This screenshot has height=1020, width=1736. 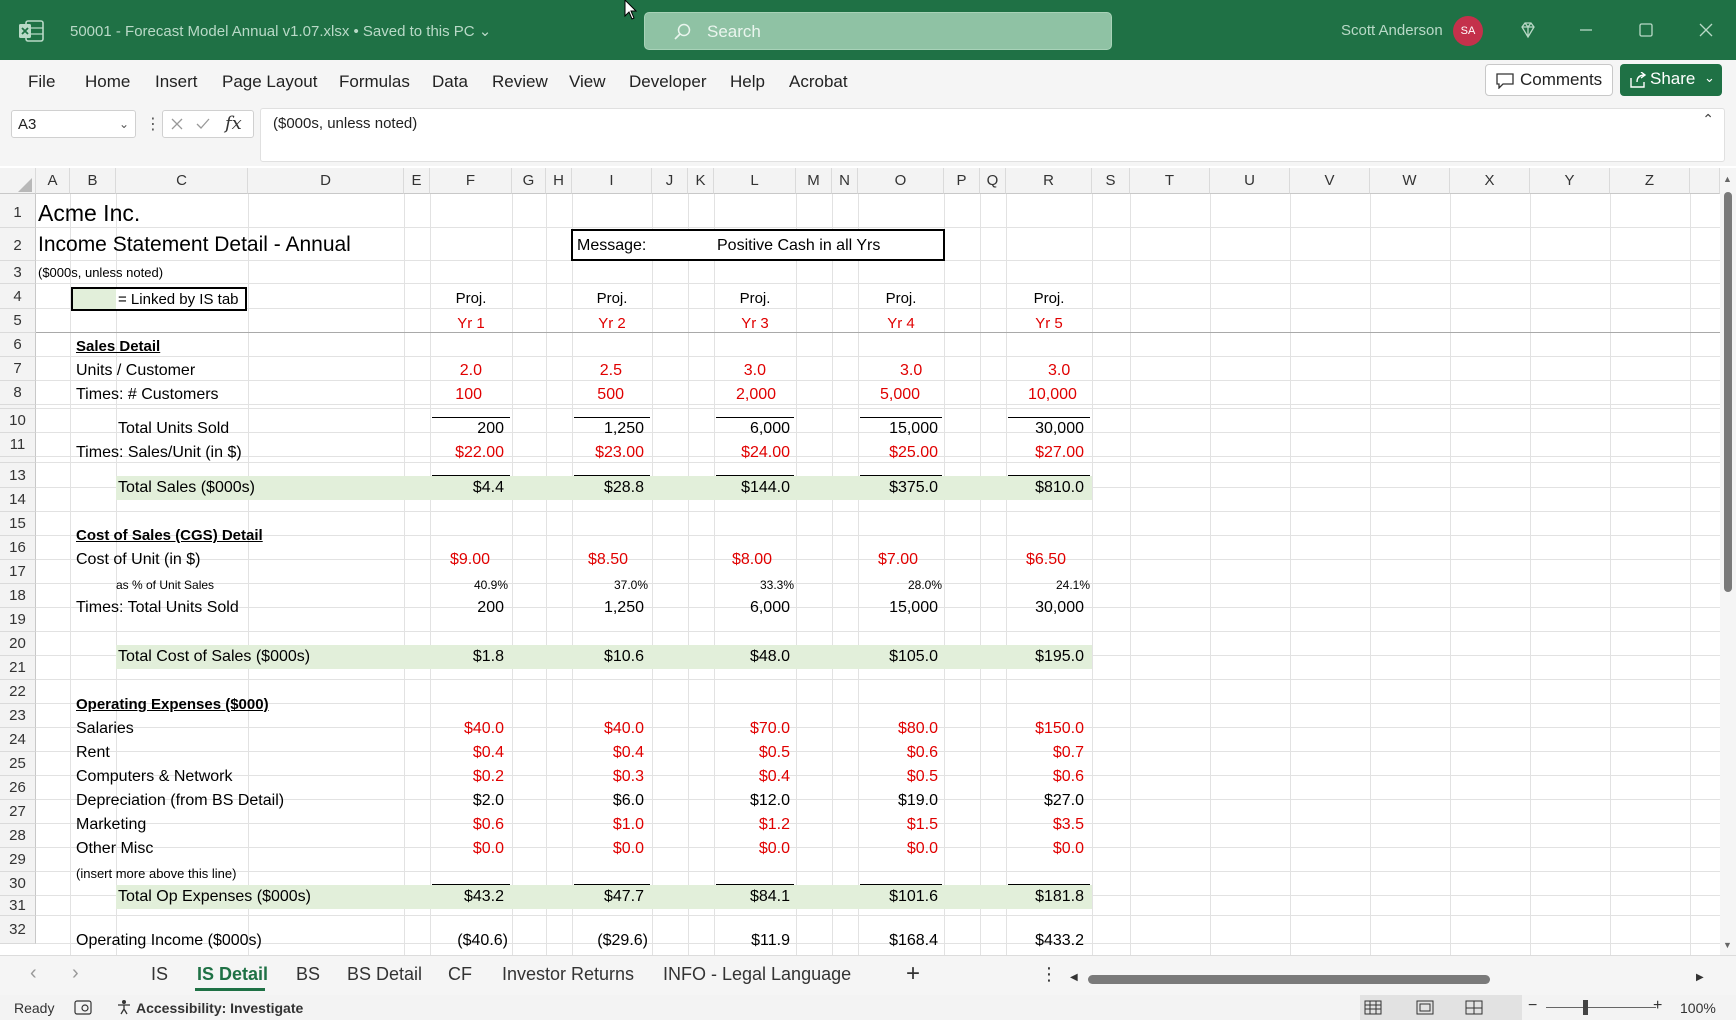 What do you see at coordinates (752, 753) in the screenshot?
I see `input-cell: $0.5` at bounding box center [752, 753].